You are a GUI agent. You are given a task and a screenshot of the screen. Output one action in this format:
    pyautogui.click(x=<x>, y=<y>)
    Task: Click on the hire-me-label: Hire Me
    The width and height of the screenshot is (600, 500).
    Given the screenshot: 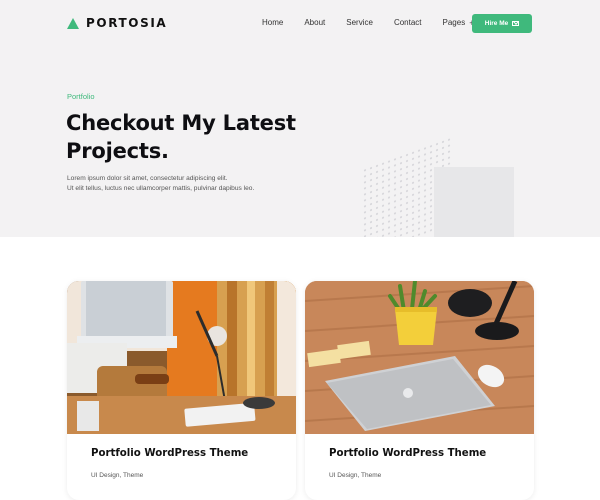 What is the action you would take?
    pyautogui.click(x=496, y=23)
    